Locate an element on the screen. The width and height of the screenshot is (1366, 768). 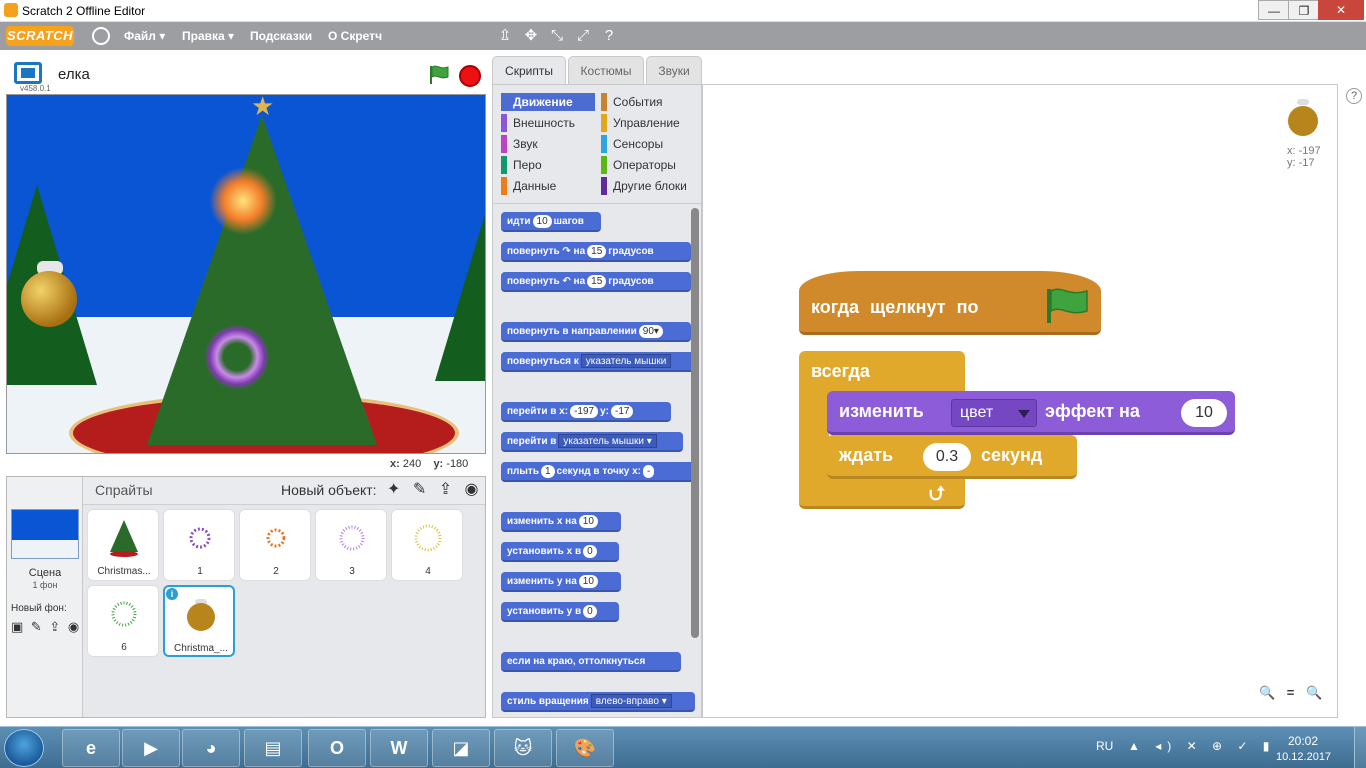
new-sprite-icons: ✦ ✎ ⇪ ◉ is located at coordinates (435, 489).